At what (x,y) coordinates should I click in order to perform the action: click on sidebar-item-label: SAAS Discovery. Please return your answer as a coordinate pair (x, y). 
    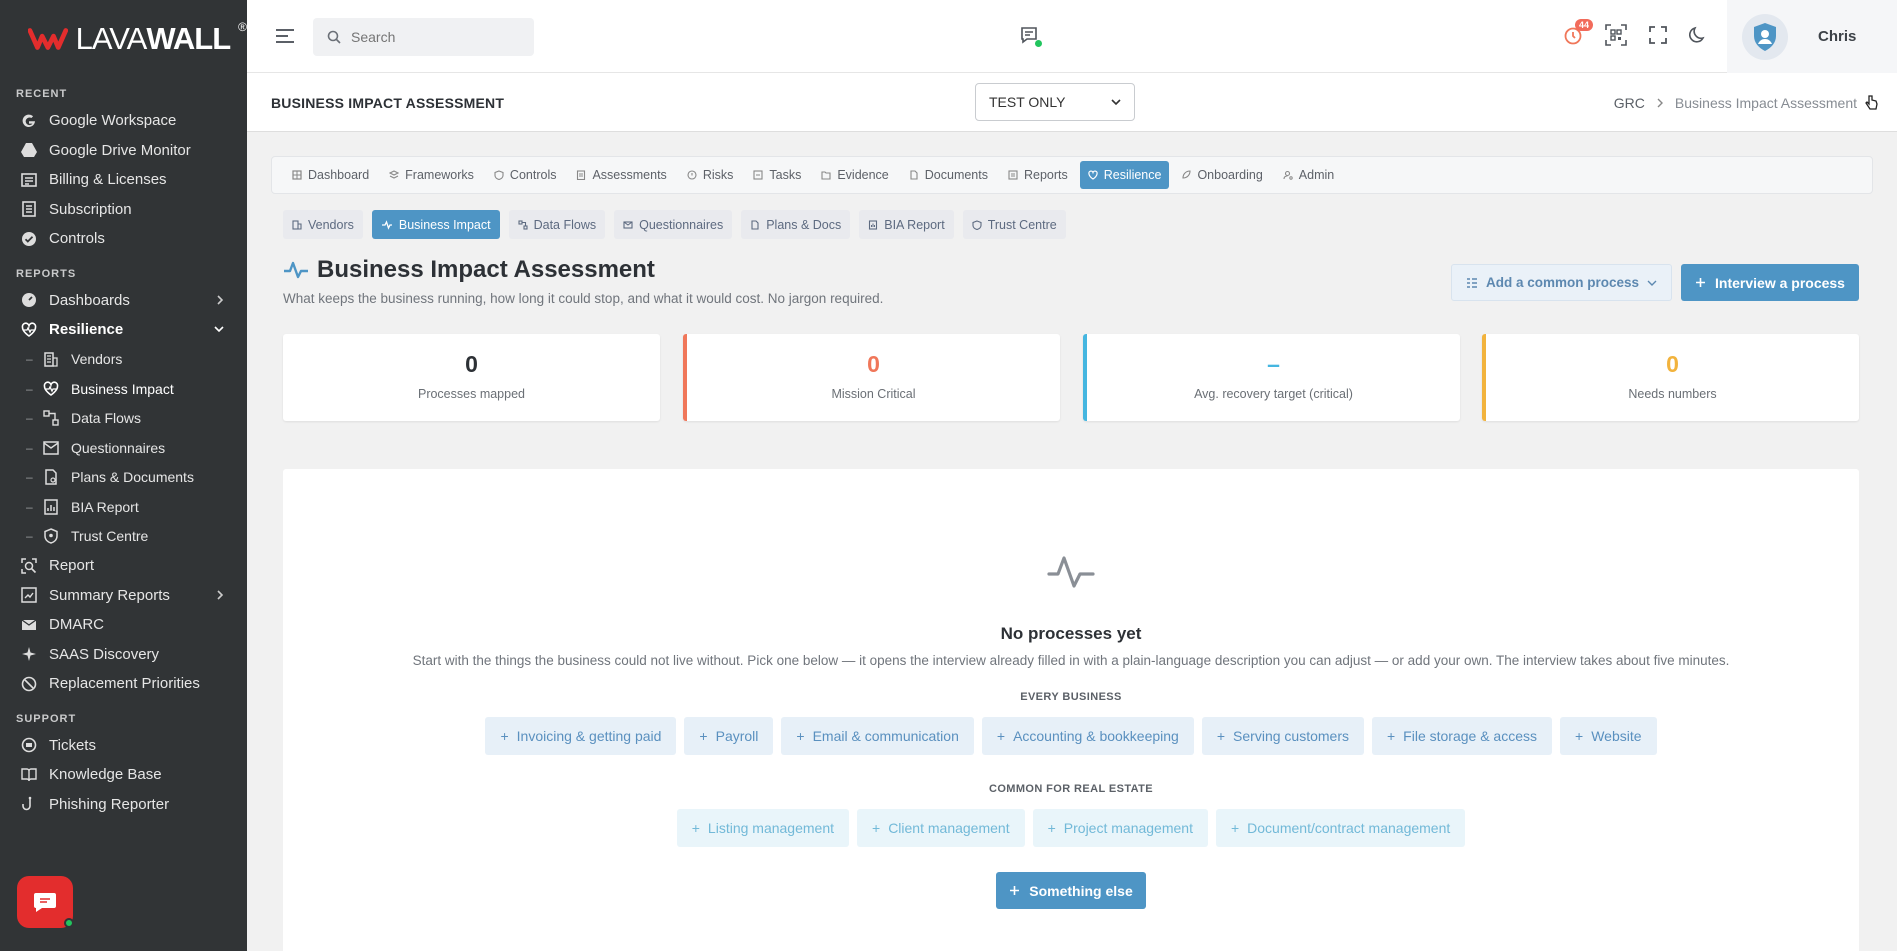
    Looking at the image, I should click on (104, 654).